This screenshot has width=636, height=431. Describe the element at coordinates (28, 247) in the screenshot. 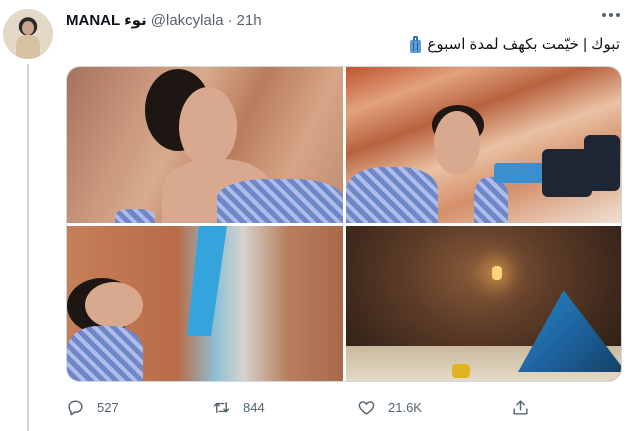

I see `thread-line` at that location.